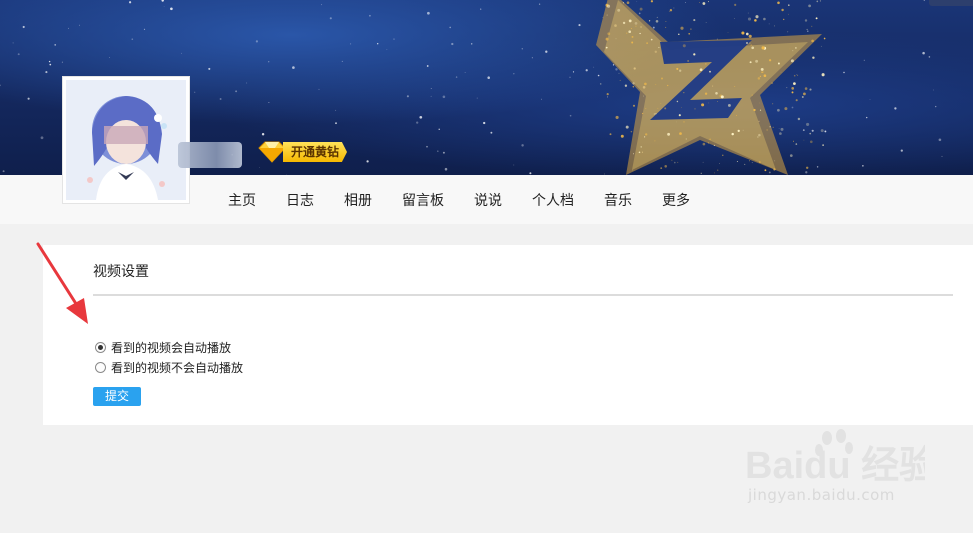  I want to click on option-no-autoplay: 看到的视频不会自动播放, so click(169, 367).